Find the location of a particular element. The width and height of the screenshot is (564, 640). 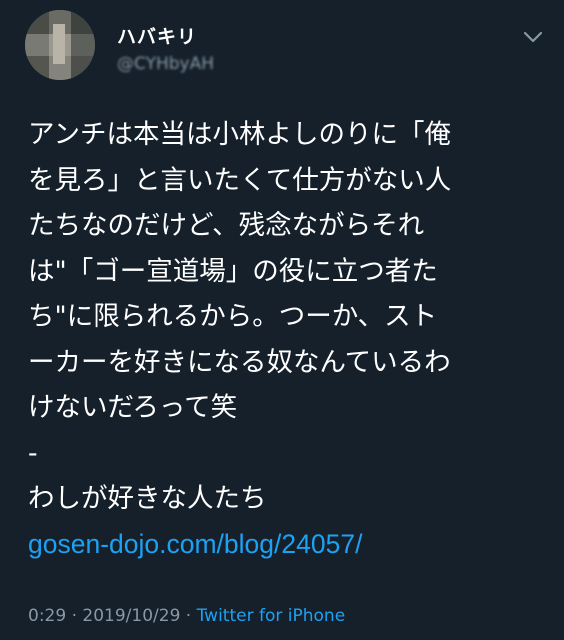

user-handle: @CYHbyAH is located at coordinates (165, 64).